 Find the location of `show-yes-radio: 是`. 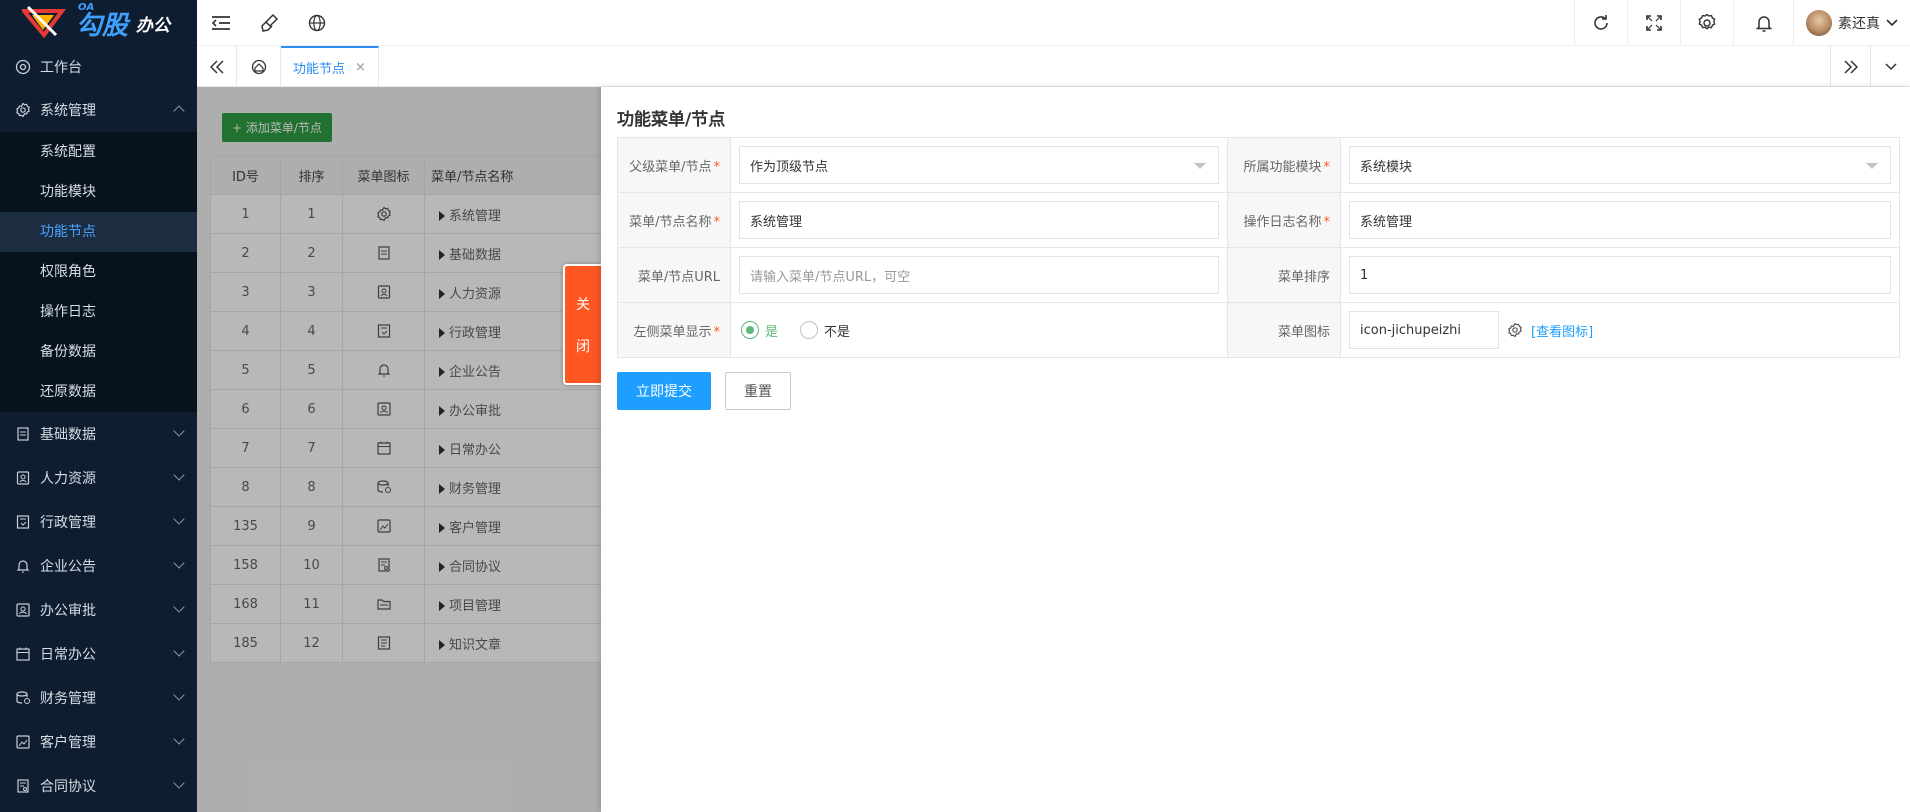

show-yes-radio: 是 is located at coordinates (759, 330).